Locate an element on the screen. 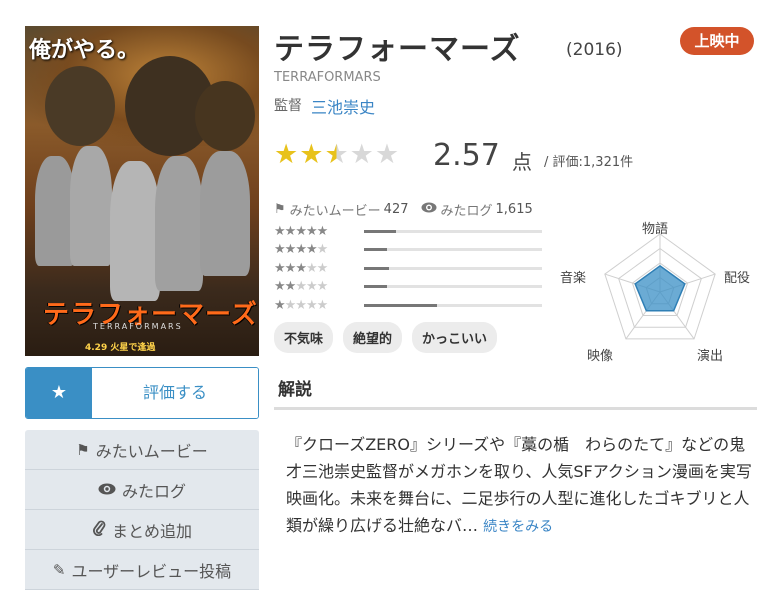 The image size is (781, 605). pencil-icon: ✎ is located at coordinates (59, 569).